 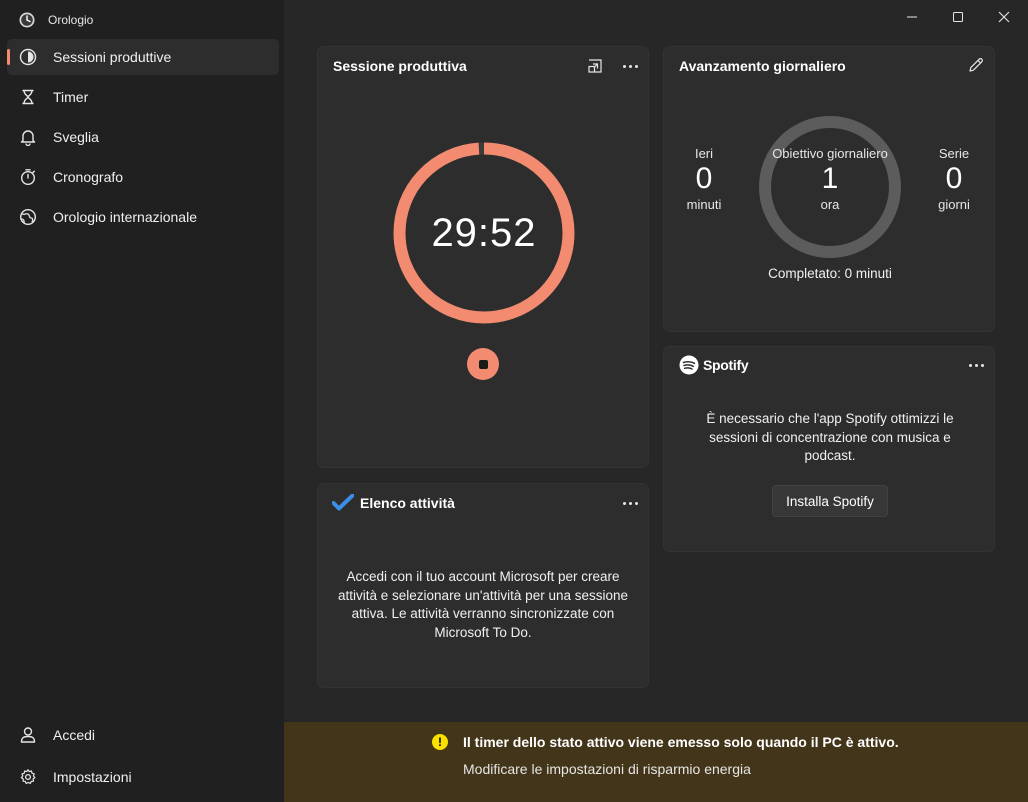 I want to click on pencil-icon, so click(x=976, y=65).